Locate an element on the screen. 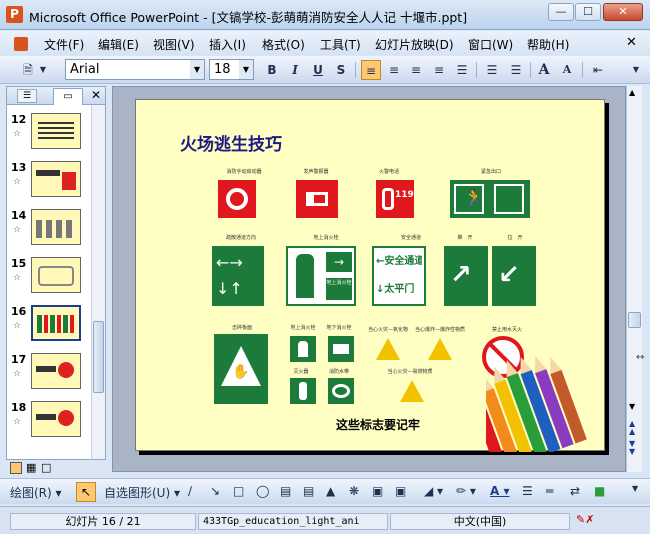 The height and width of the screenshot is (534, 650). slide-title: 火场逃生技巧 is located at coordinates (231, 142).